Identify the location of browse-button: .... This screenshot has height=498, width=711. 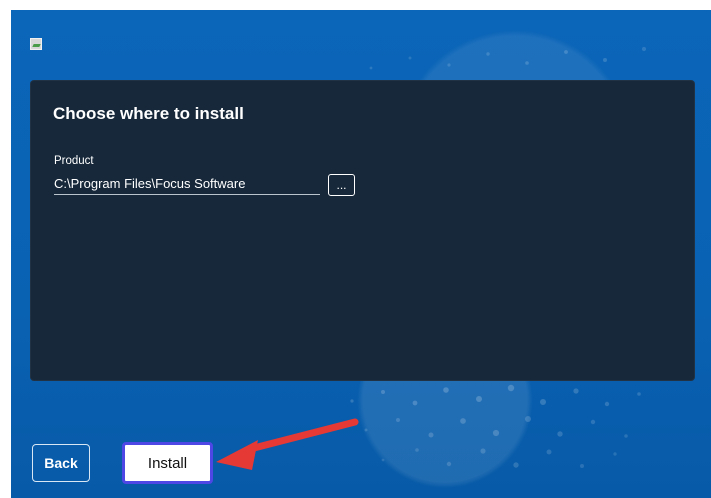
(341, 185).